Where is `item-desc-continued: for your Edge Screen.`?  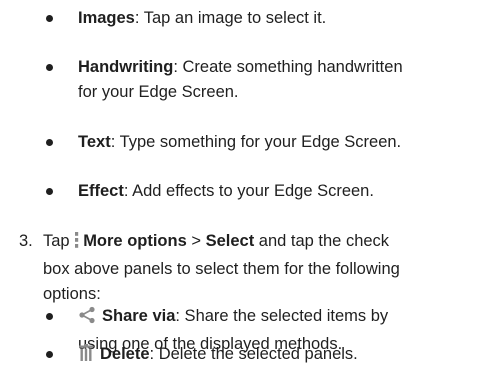
item-desc-continued: for your Edge Screen. is located at coordinates (158, 92).